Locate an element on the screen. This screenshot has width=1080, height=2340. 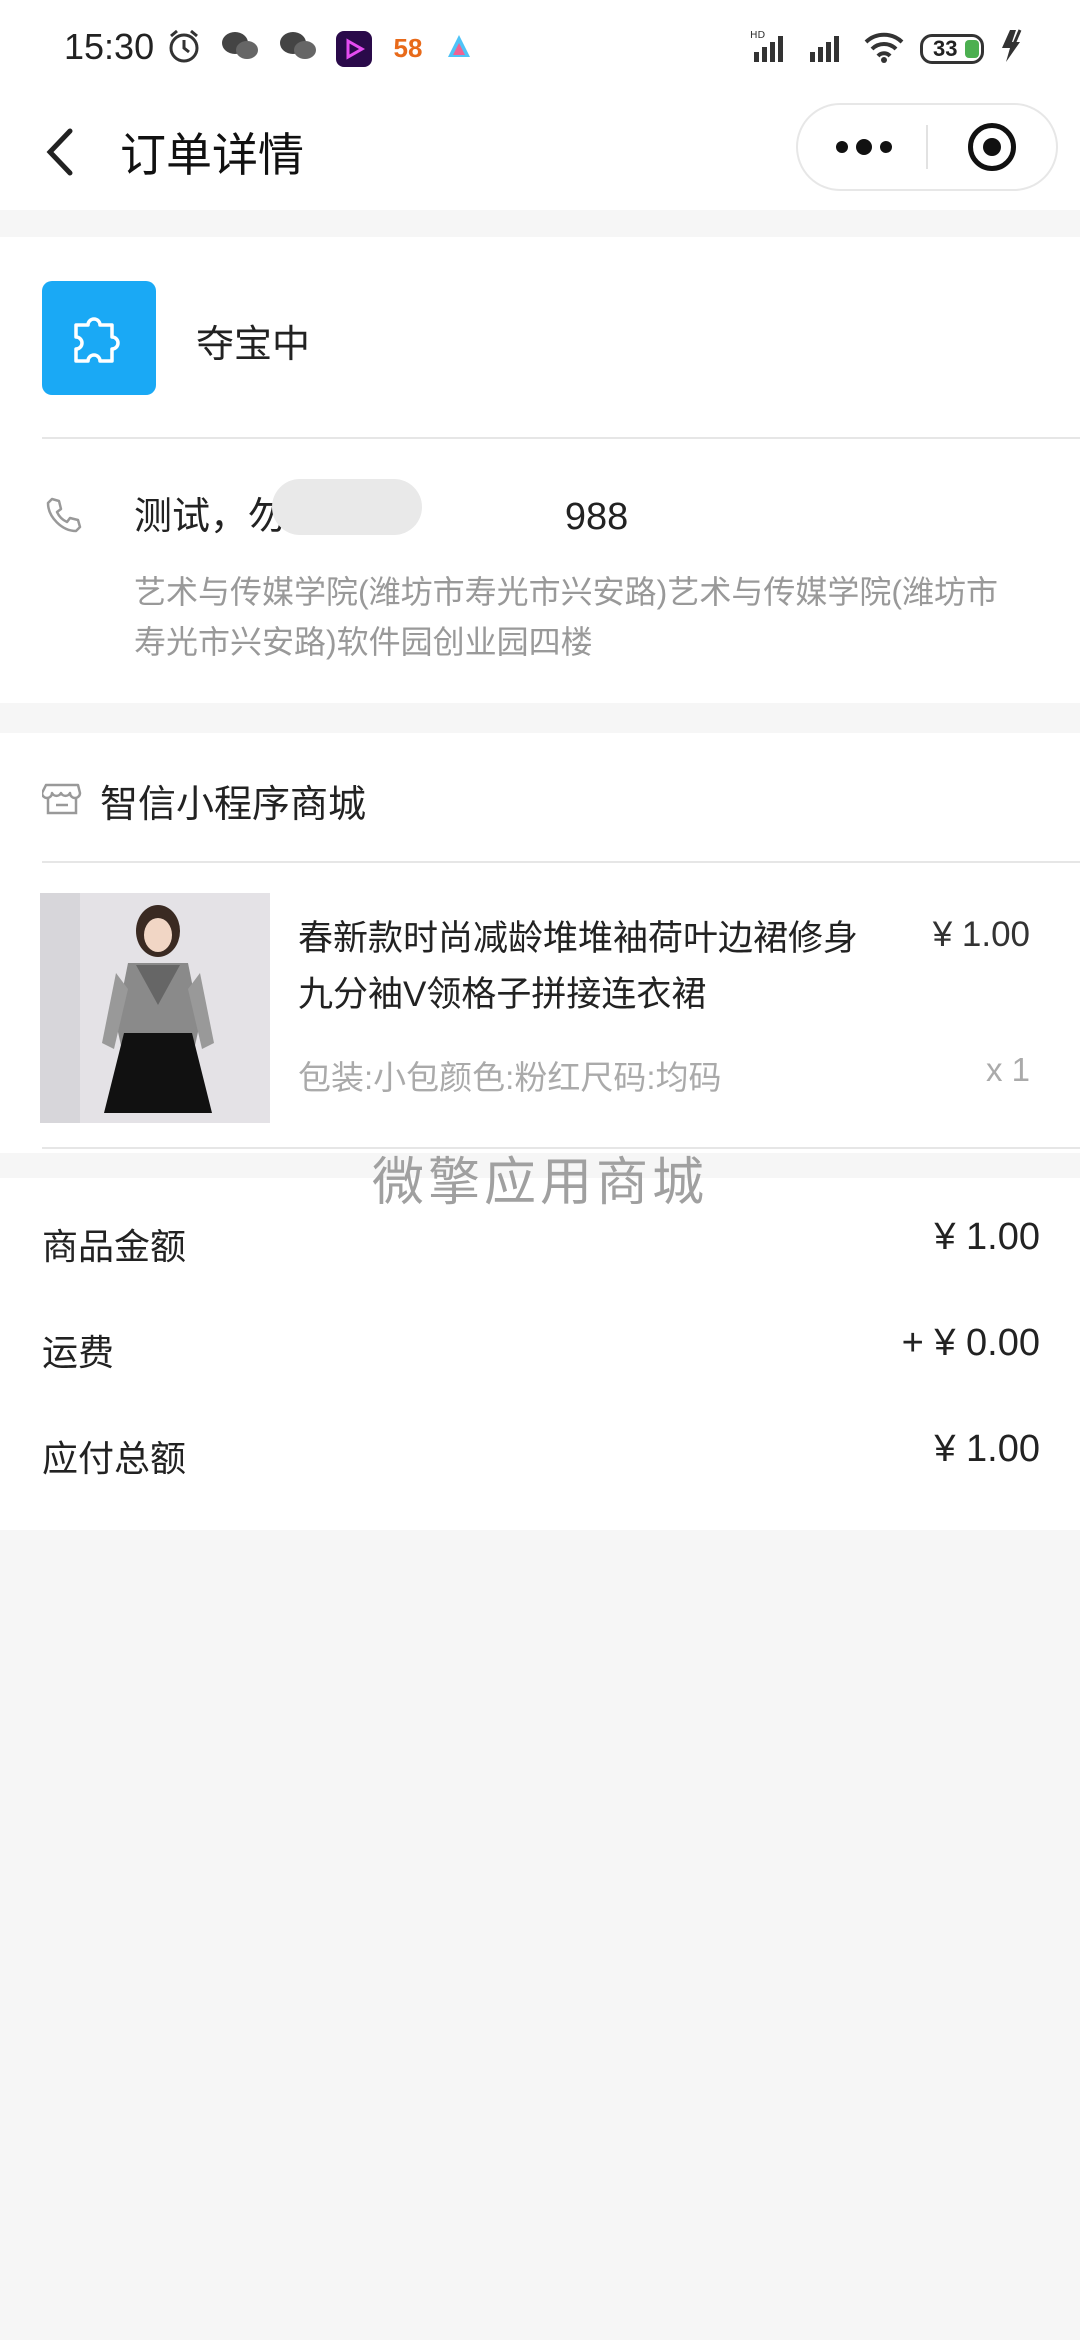
page-title: 订单详情 is located at coordinates (212, 155).